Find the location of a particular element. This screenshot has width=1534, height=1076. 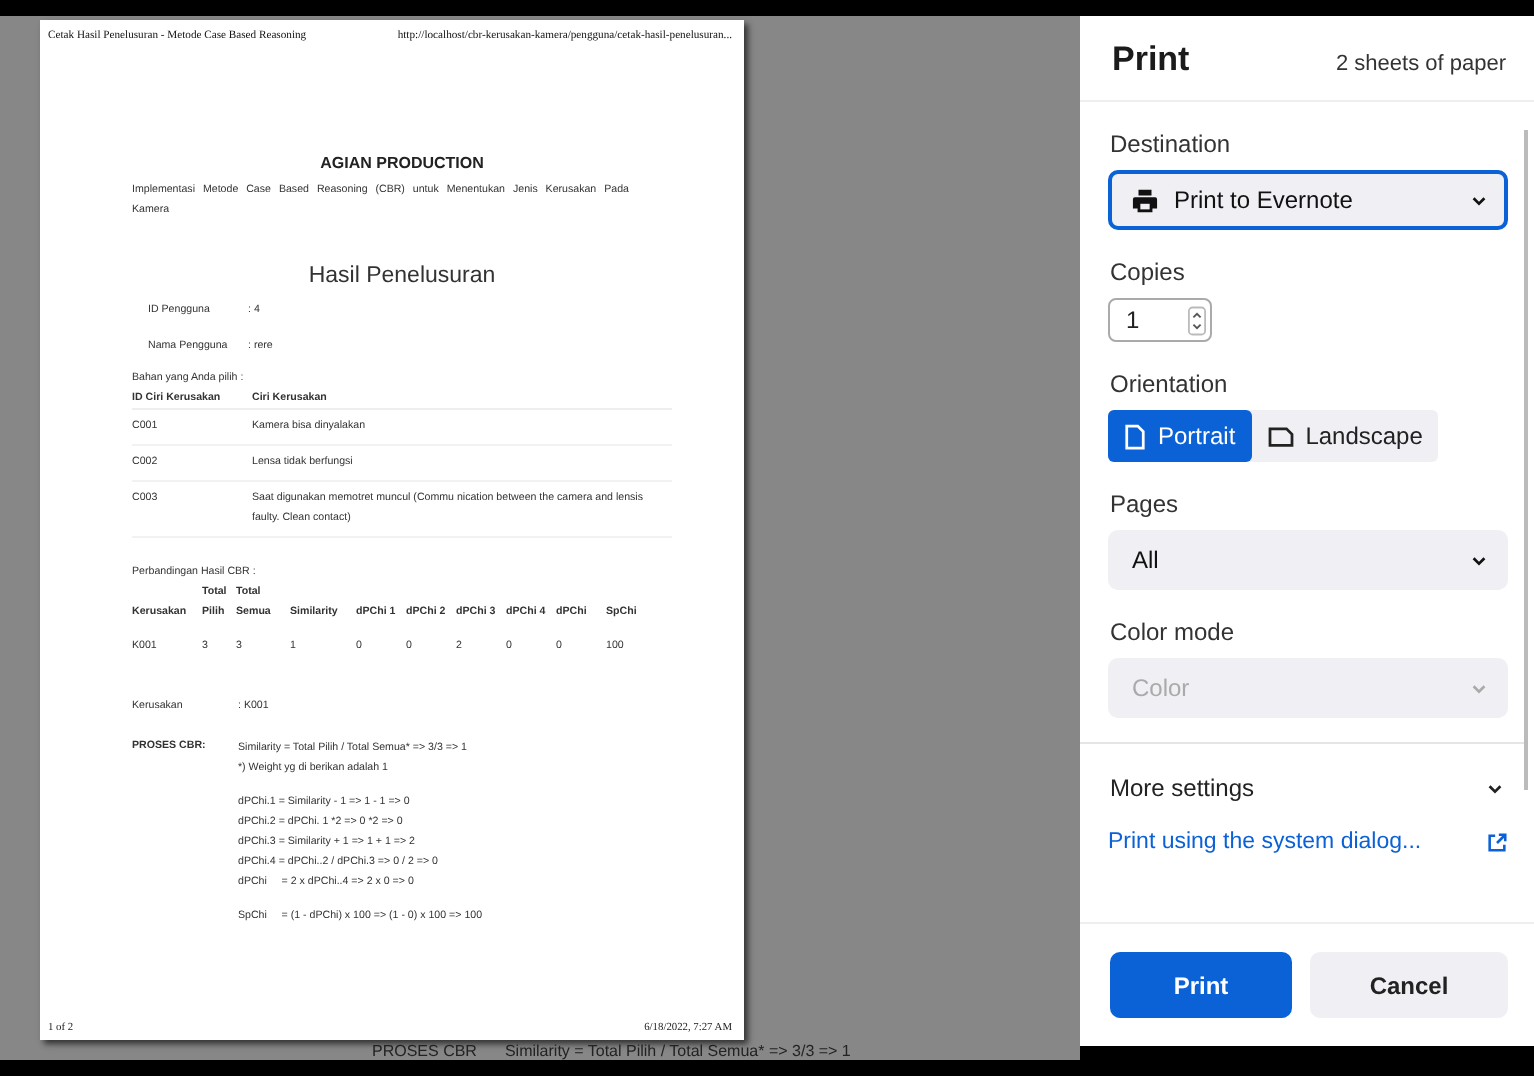

destination-select: Print to Evernote is located at coordinates (1308, 200).